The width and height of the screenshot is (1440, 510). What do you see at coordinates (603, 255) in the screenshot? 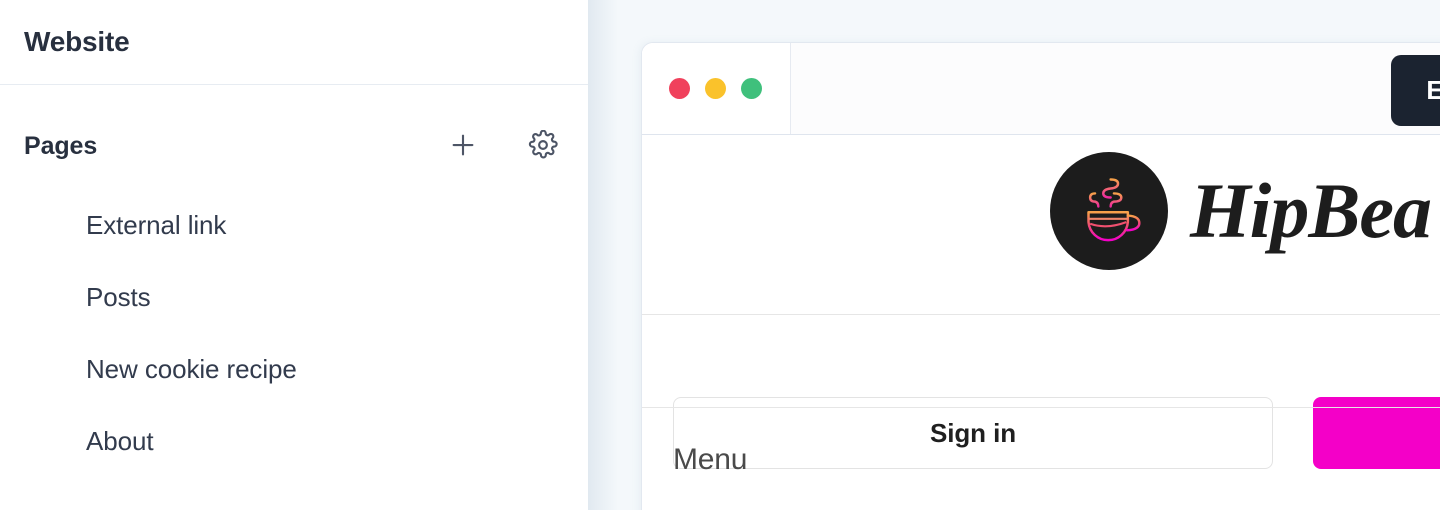
I see `canvas-edge-shadow` at bounding box center [603, 255].